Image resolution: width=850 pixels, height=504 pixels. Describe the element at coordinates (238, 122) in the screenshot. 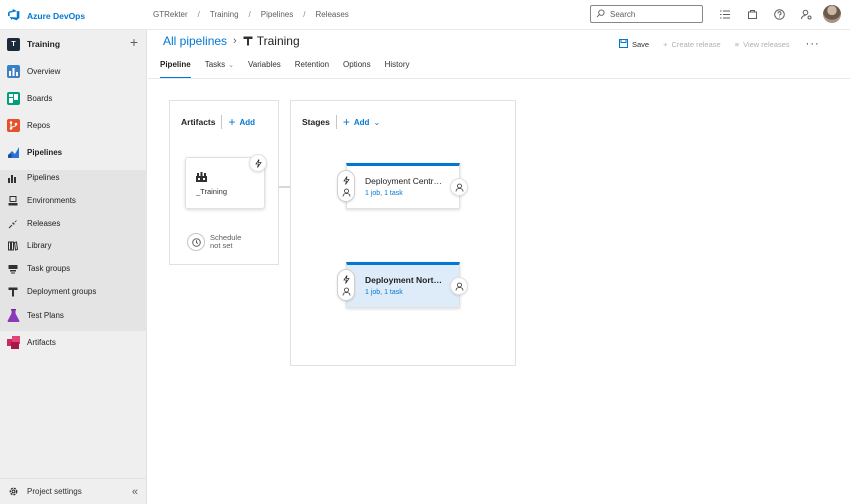

I see `add-artifact-button: + Add` at that location.